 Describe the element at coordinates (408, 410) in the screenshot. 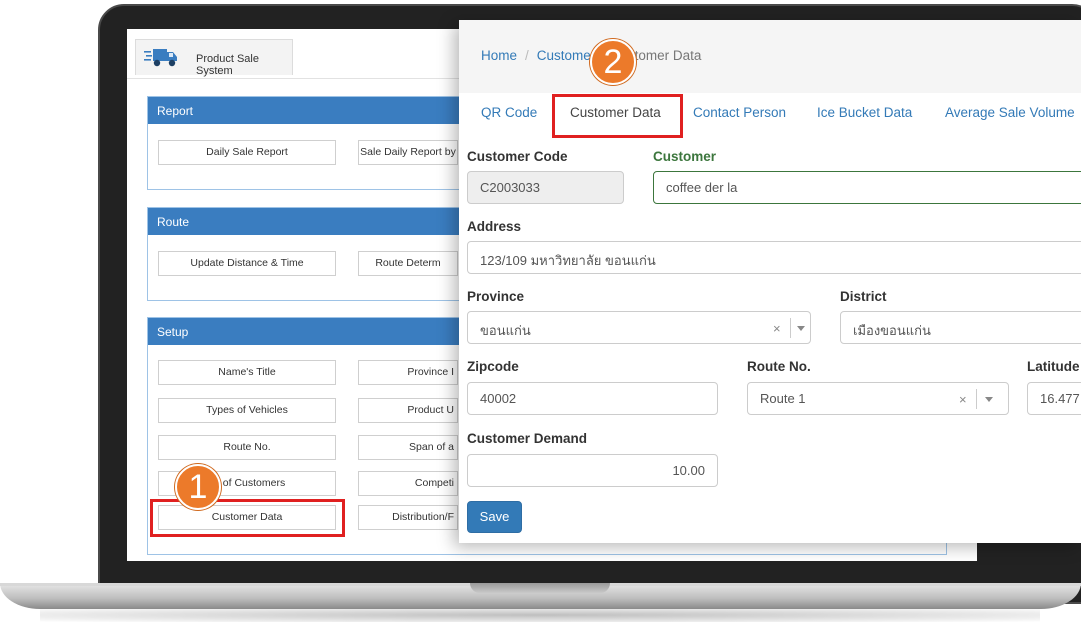

I see `product-unit-button: Product U` at that location.